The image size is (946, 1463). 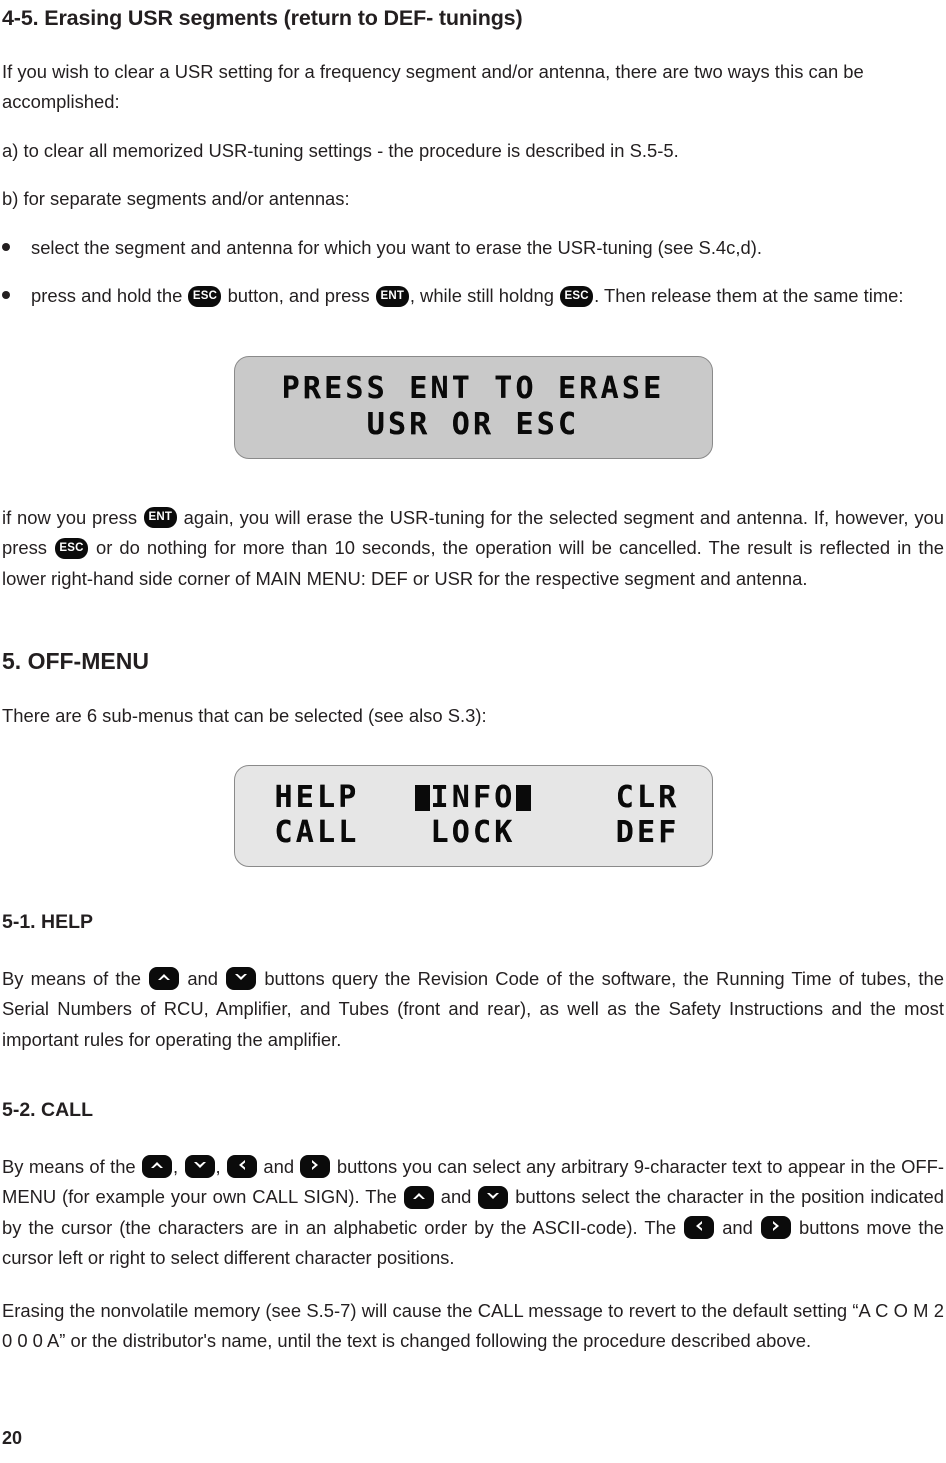 What do you see at coordinates (12, 1438) in the screenshot?
I see `page-number: 20` at bounding box center [12, 1438].